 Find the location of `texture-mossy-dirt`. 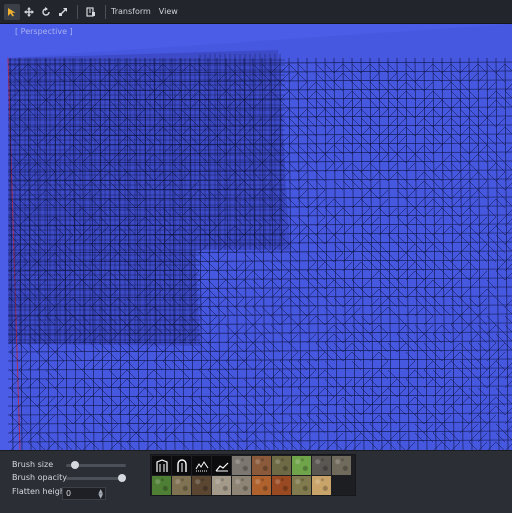

texture-mossy-dirt is located at coordinates (281, 465).